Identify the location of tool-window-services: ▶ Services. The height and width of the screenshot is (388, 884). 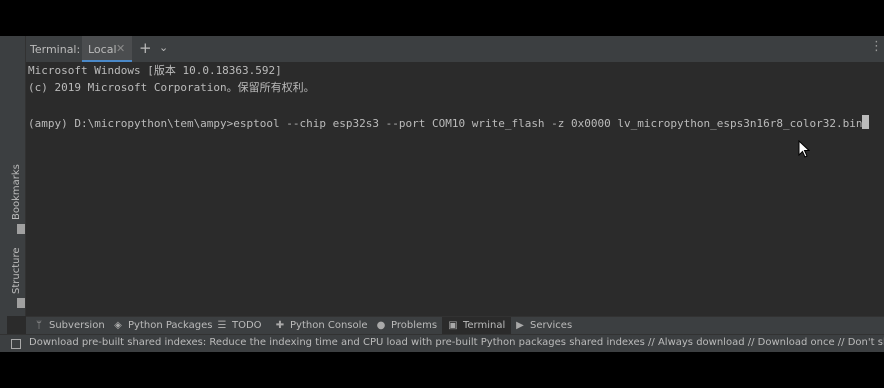
(543, 326).